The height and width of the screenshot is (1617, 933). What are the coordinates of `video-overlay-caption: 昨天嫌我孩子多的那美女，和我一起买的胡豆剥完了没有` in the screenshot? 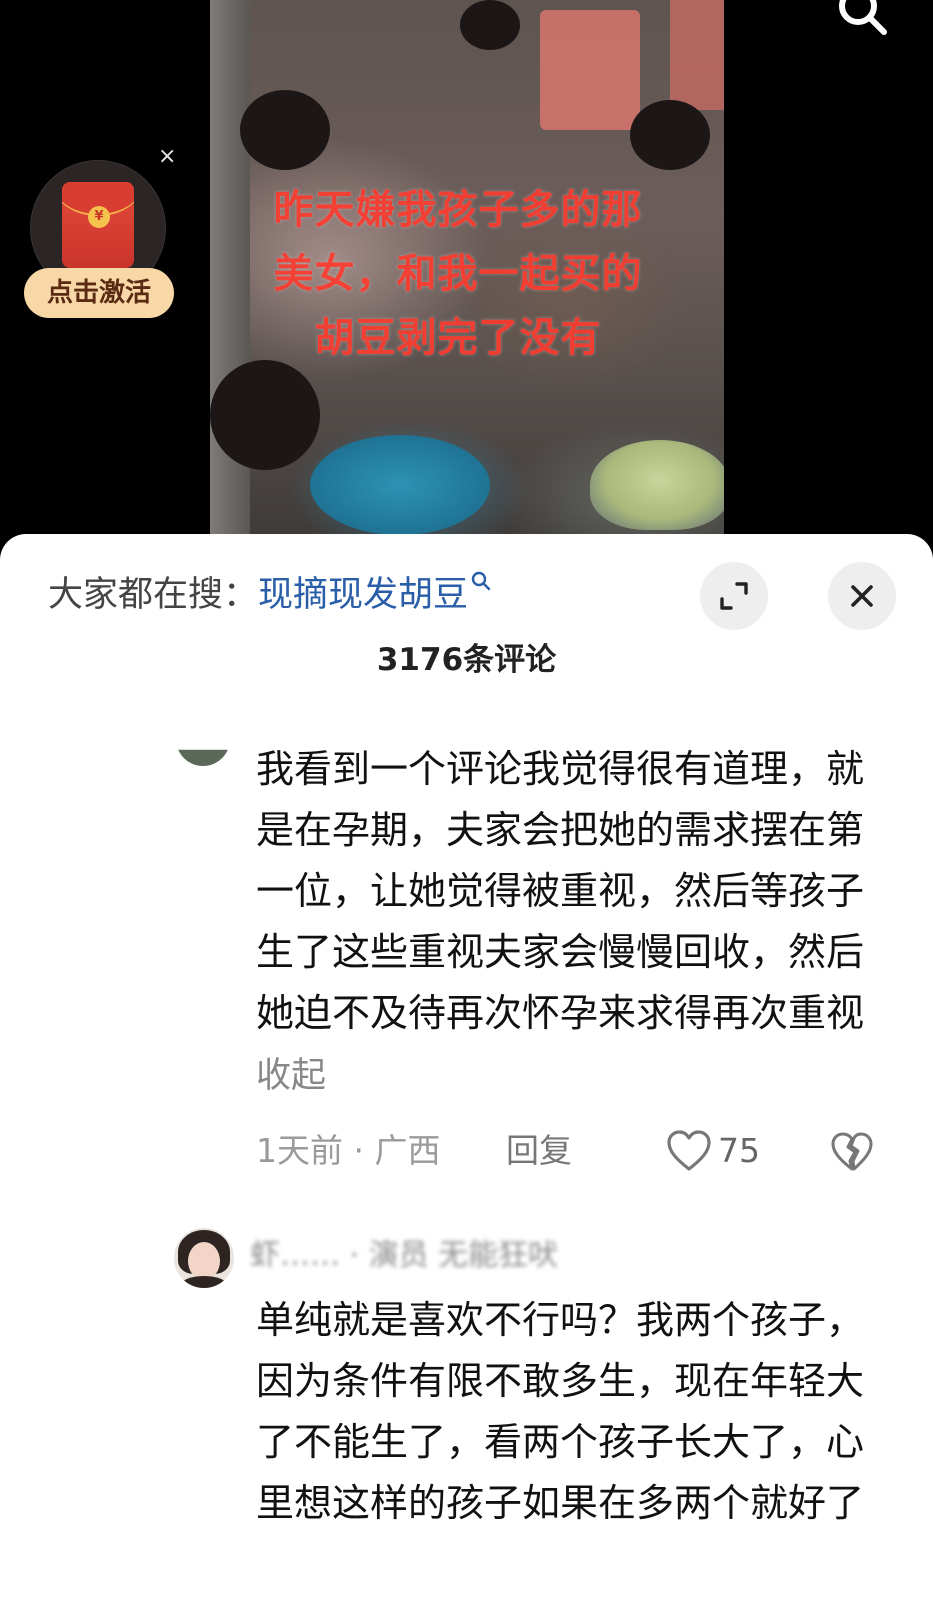 It's located at (458, 274).